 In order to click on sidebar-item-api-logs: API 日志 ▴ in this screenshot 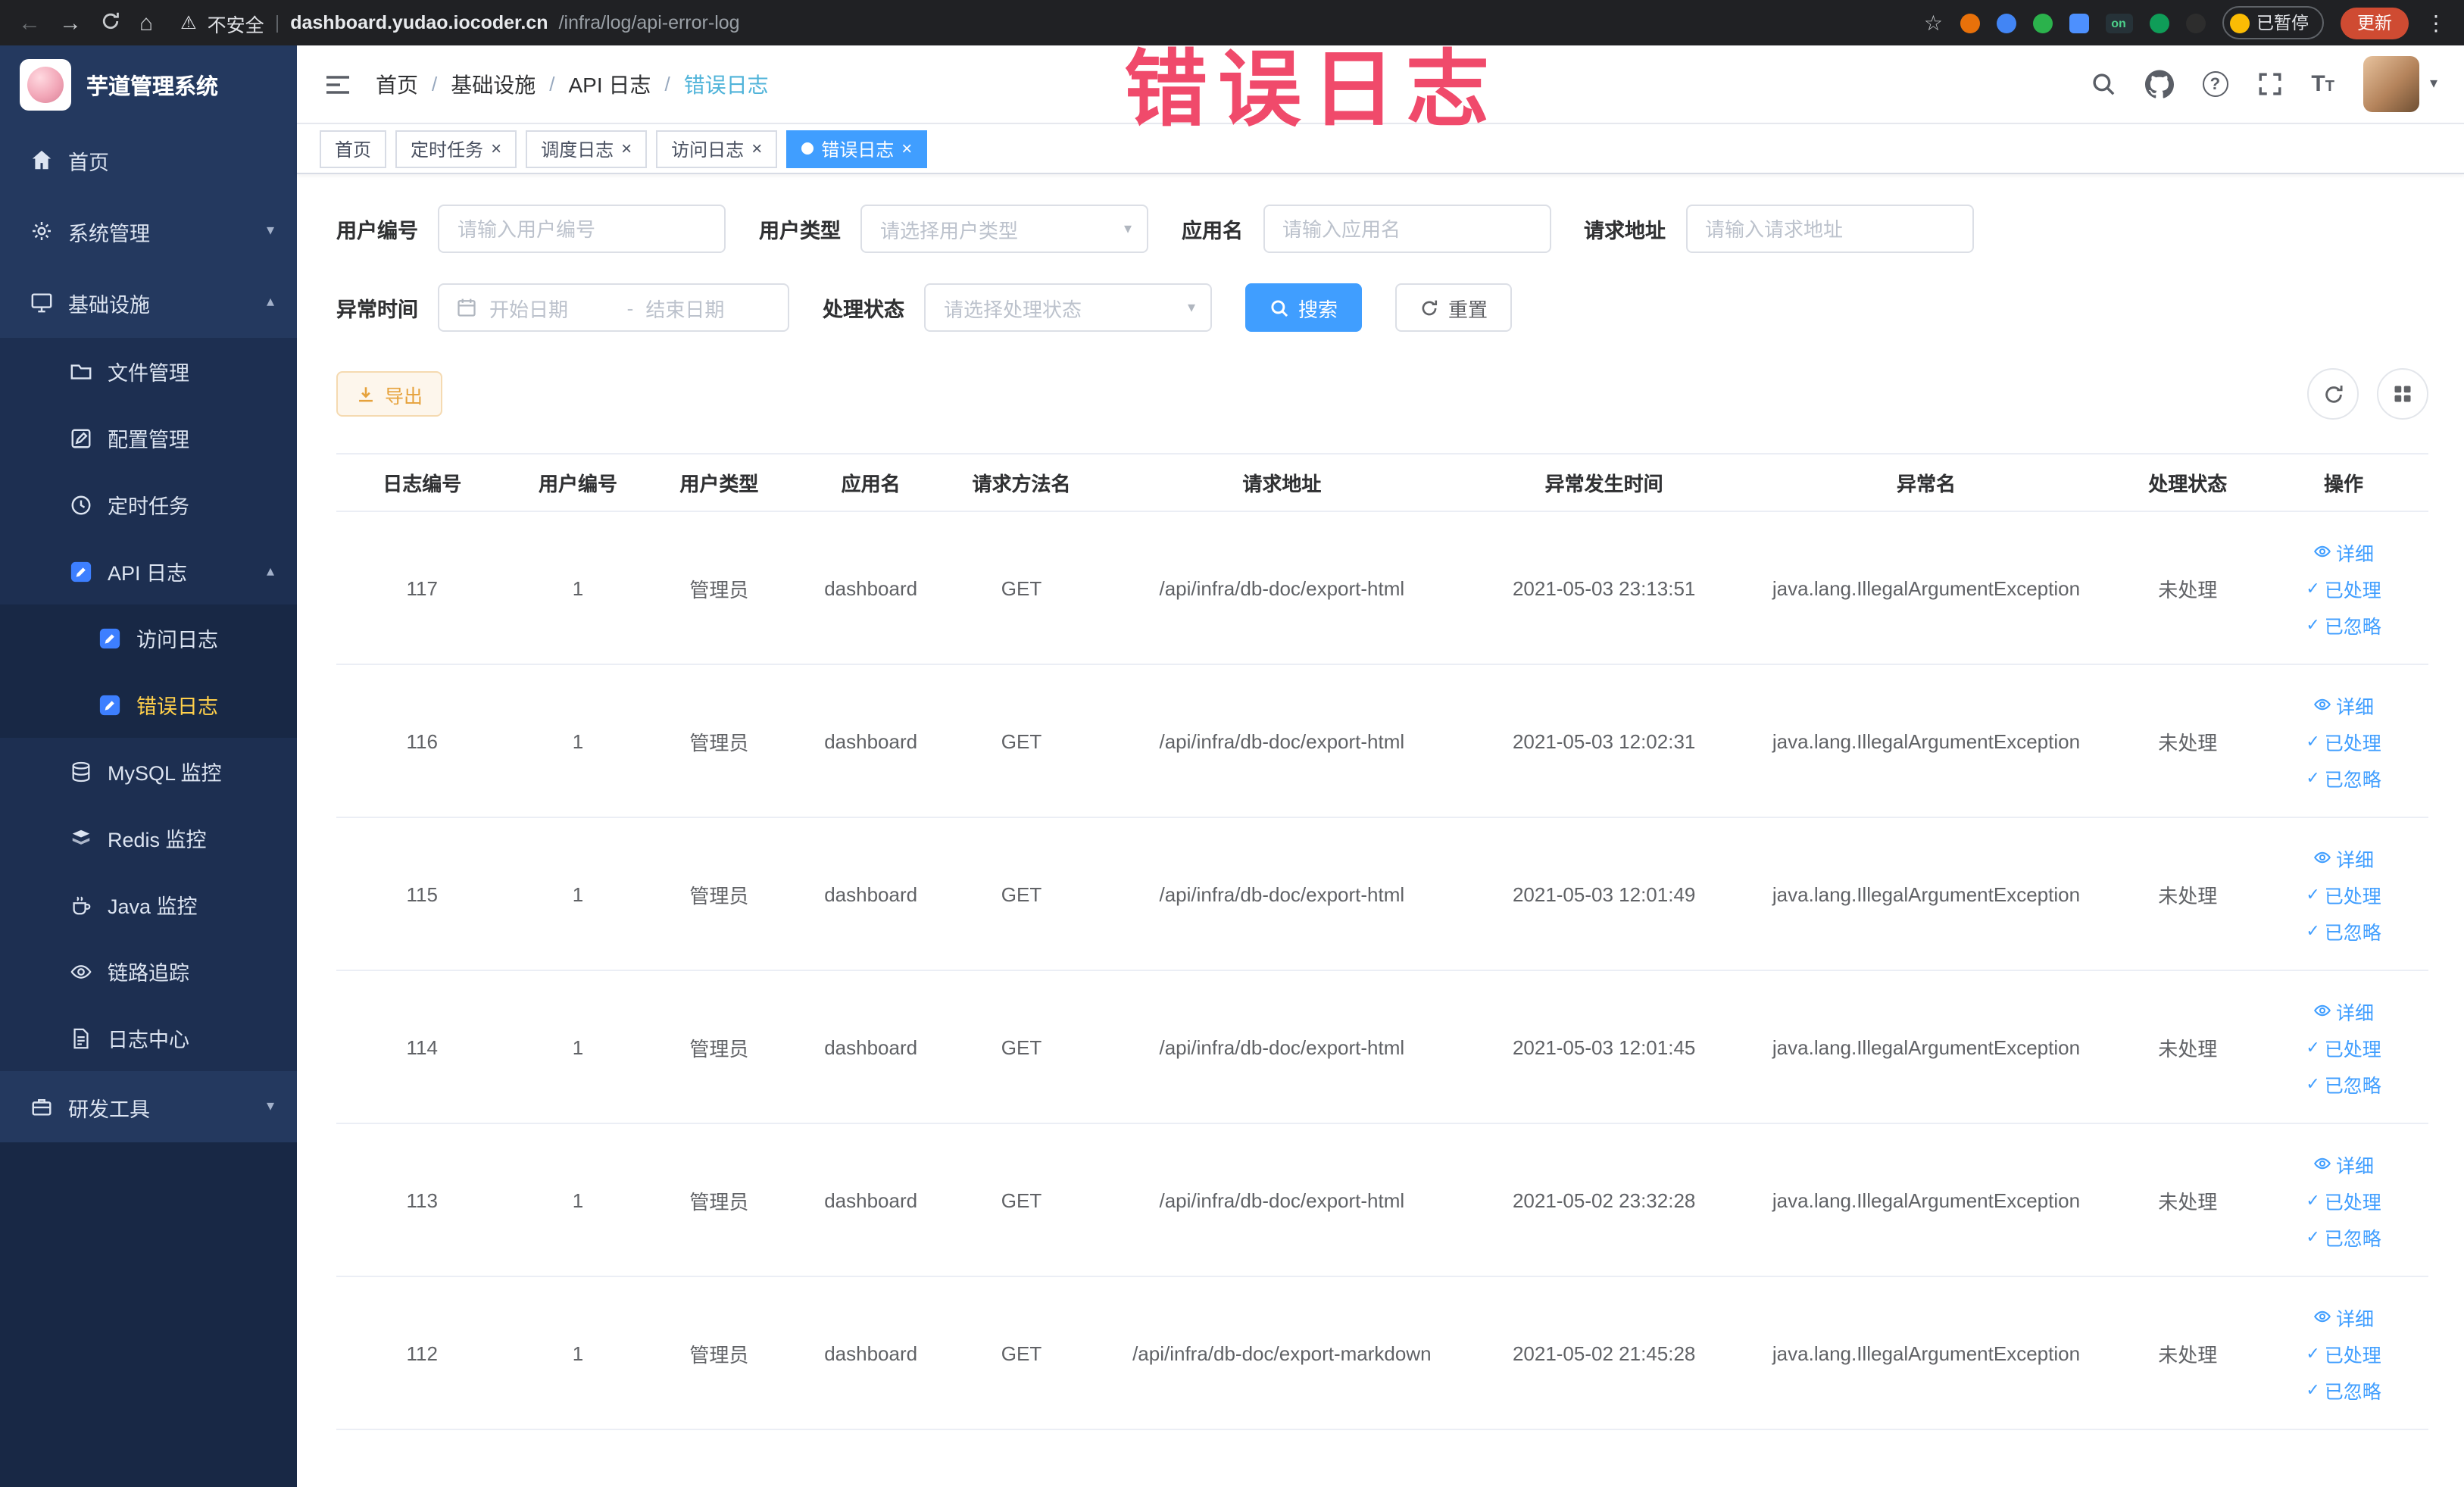, I will do `click(148, 571)`.